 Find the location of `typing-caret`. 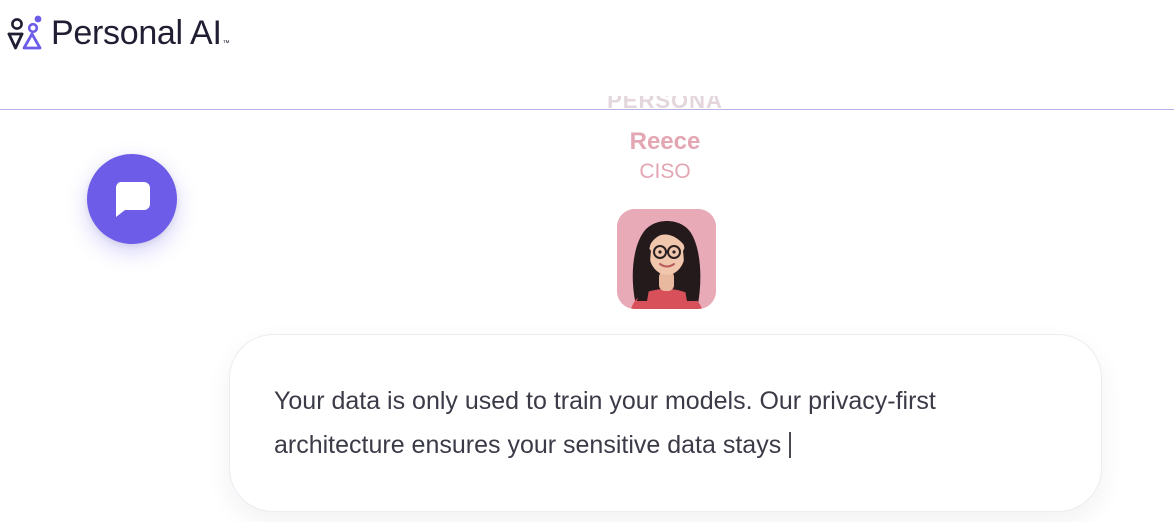

typing-caret is located at coordinates (790, 445).